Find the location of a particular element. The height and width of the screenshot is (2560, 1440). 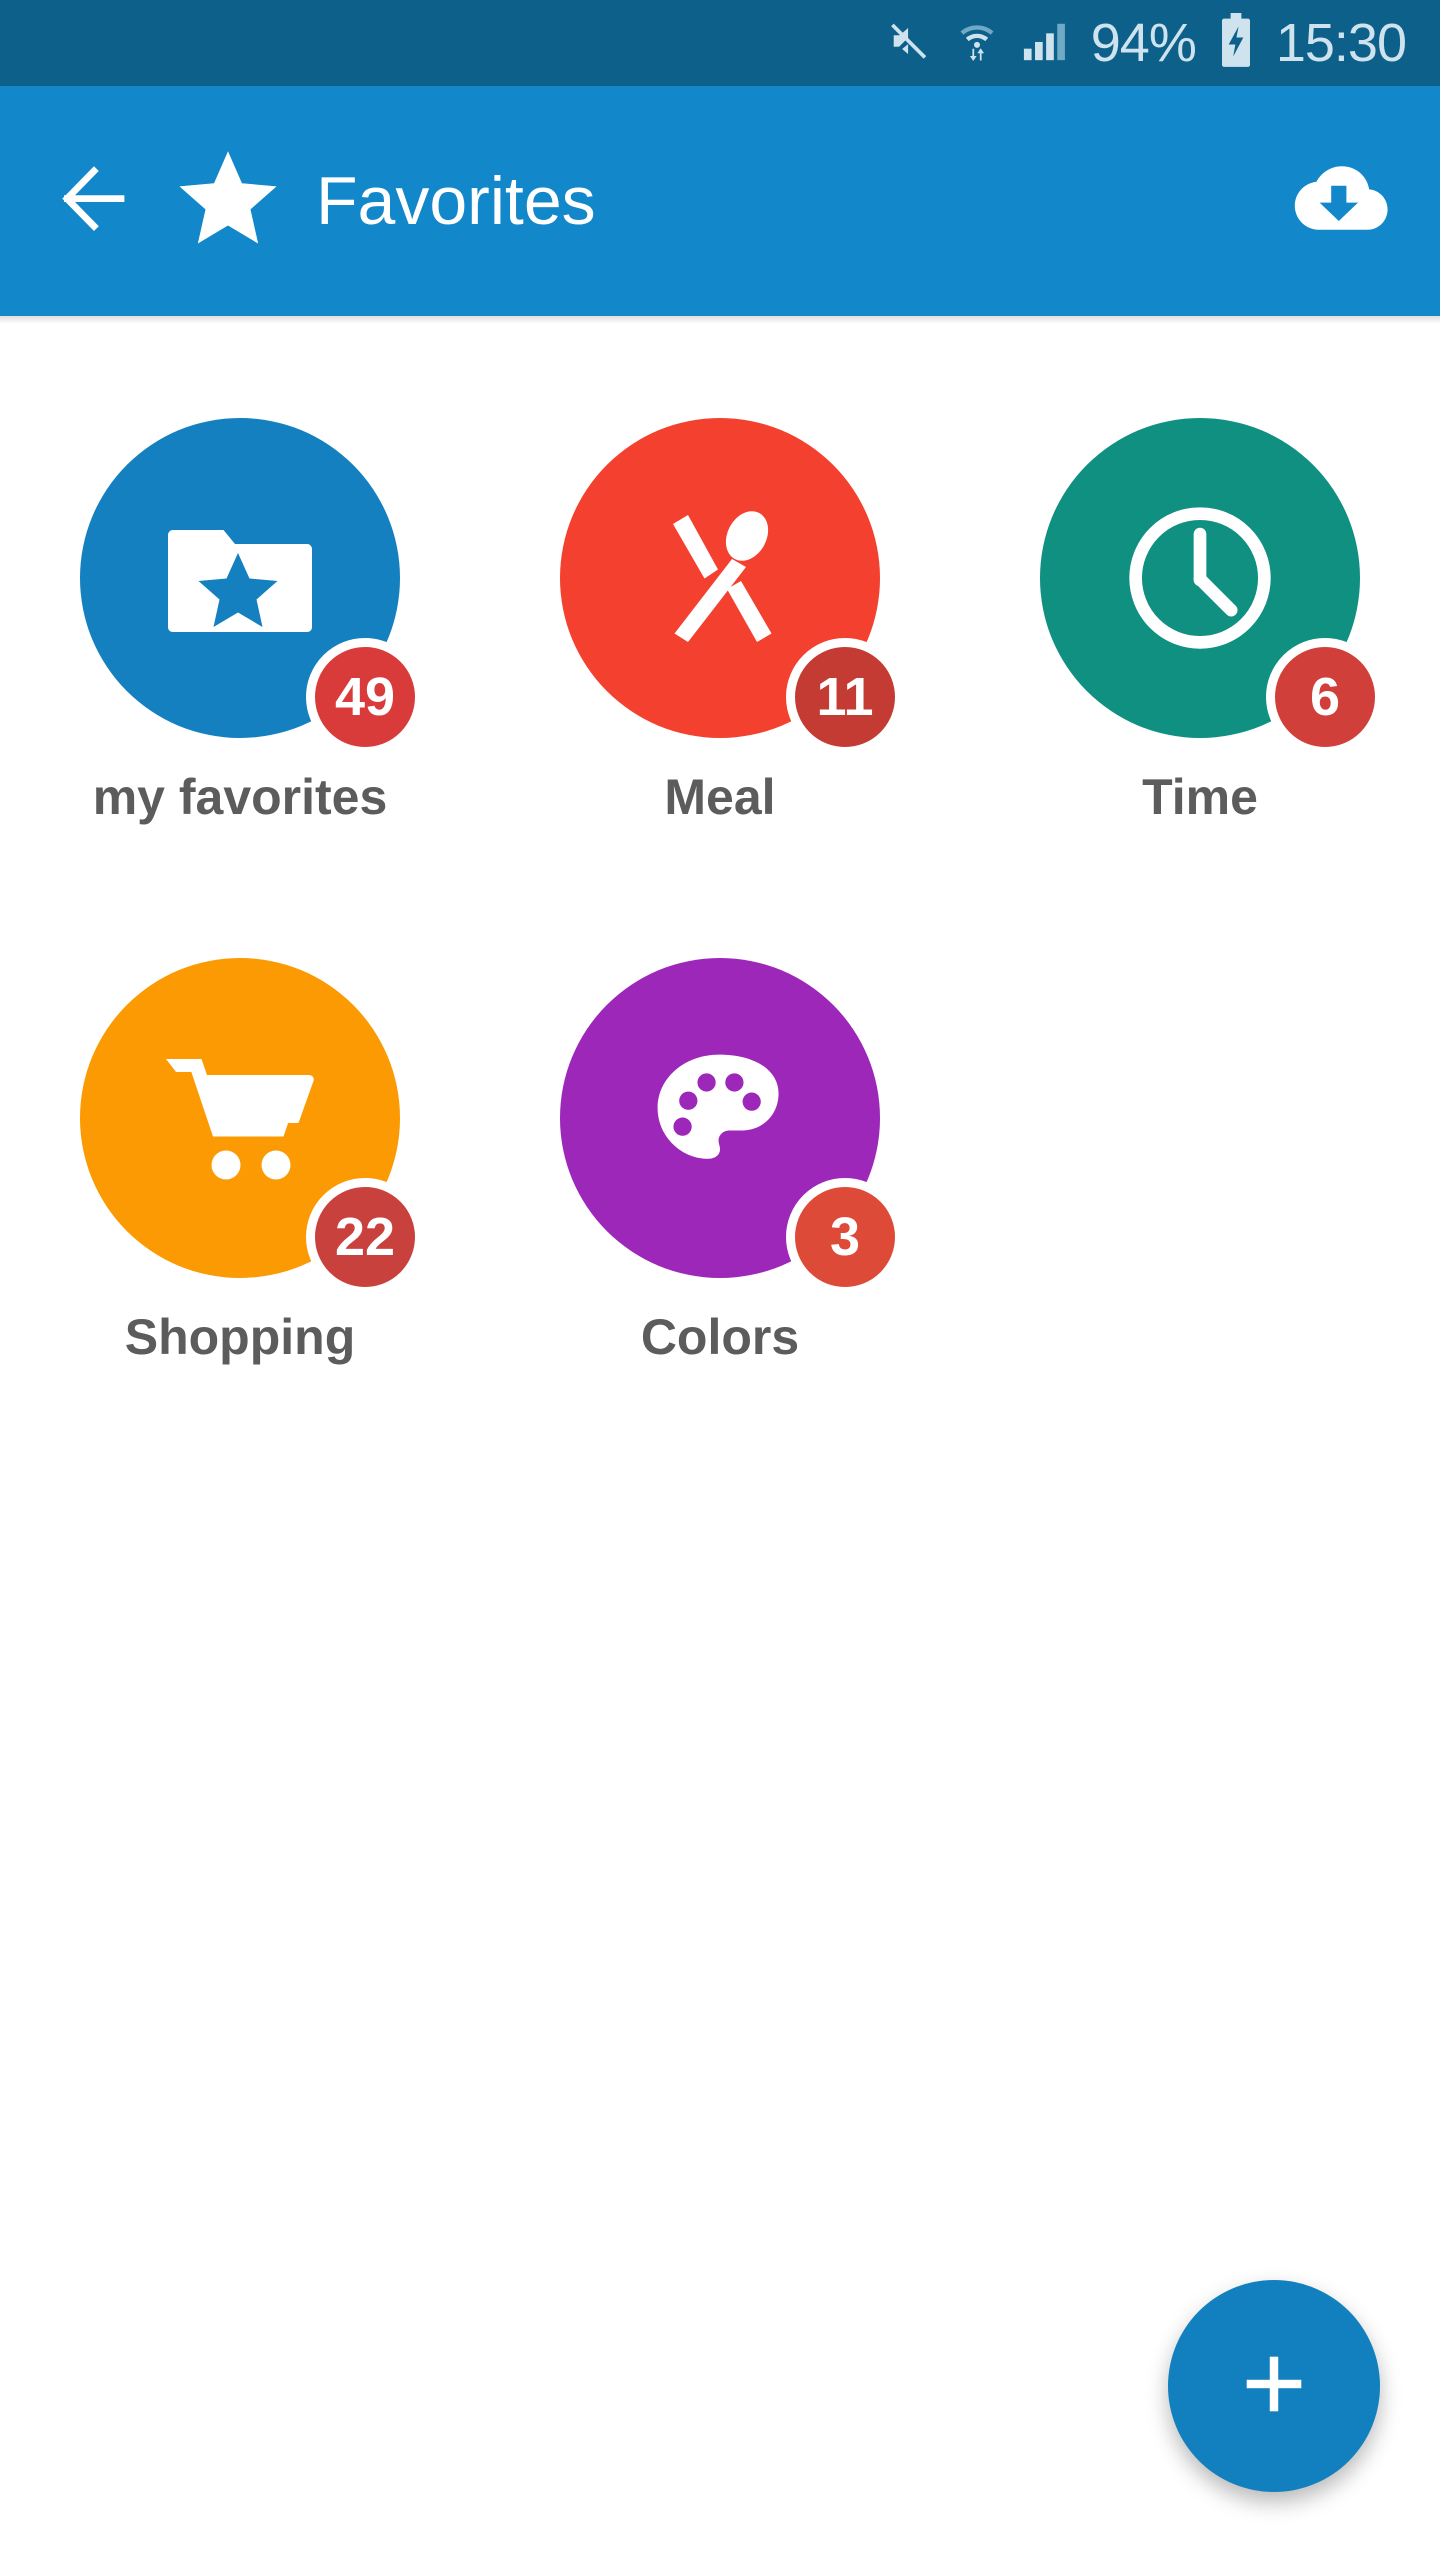

plus-icon is located at coordinates (1274, 2386).